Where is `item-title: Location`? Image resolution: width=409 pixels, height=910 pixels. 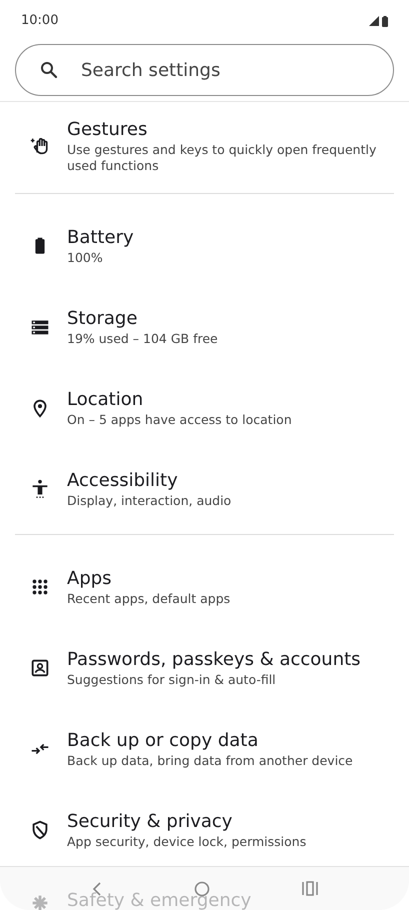
item-title: Location is located at coordinates (105, 400).